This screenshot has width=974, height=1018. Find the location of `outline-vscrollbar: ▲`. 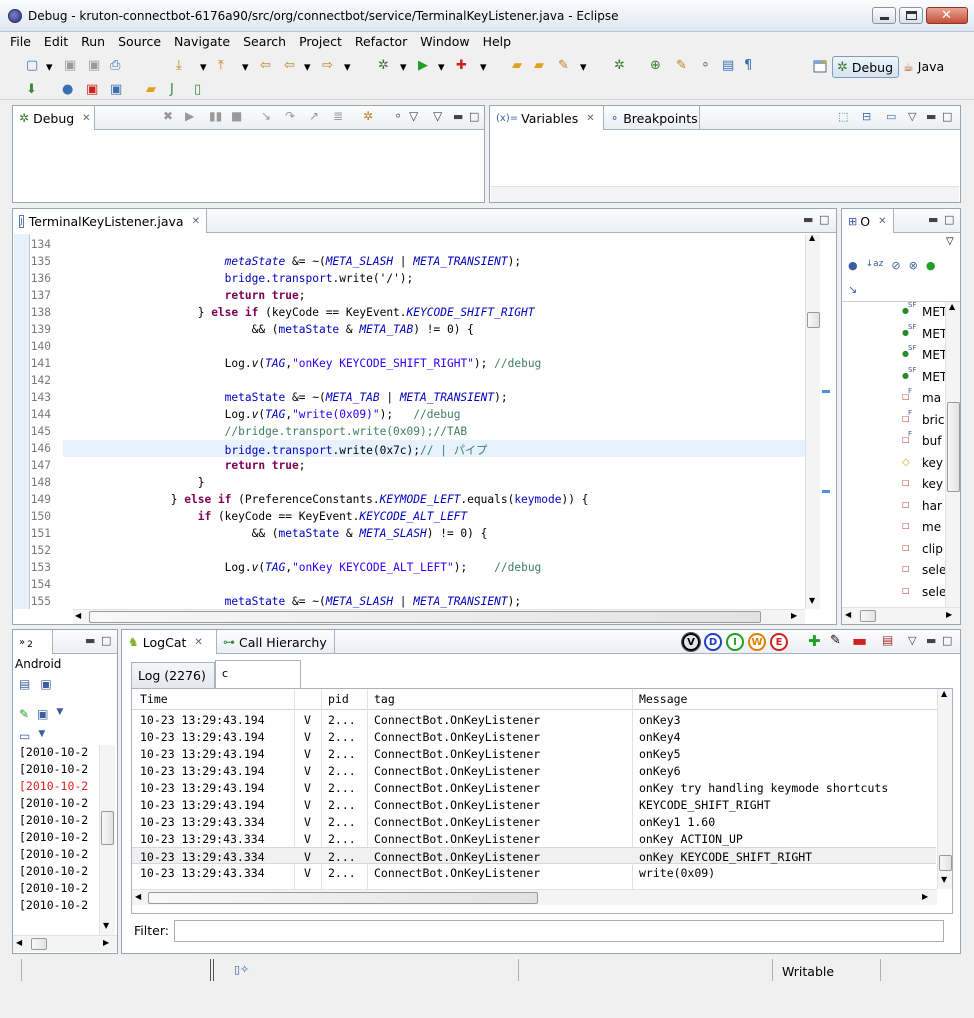

outline-vscrollbar: ▲ is located at coordinates (952, 454).